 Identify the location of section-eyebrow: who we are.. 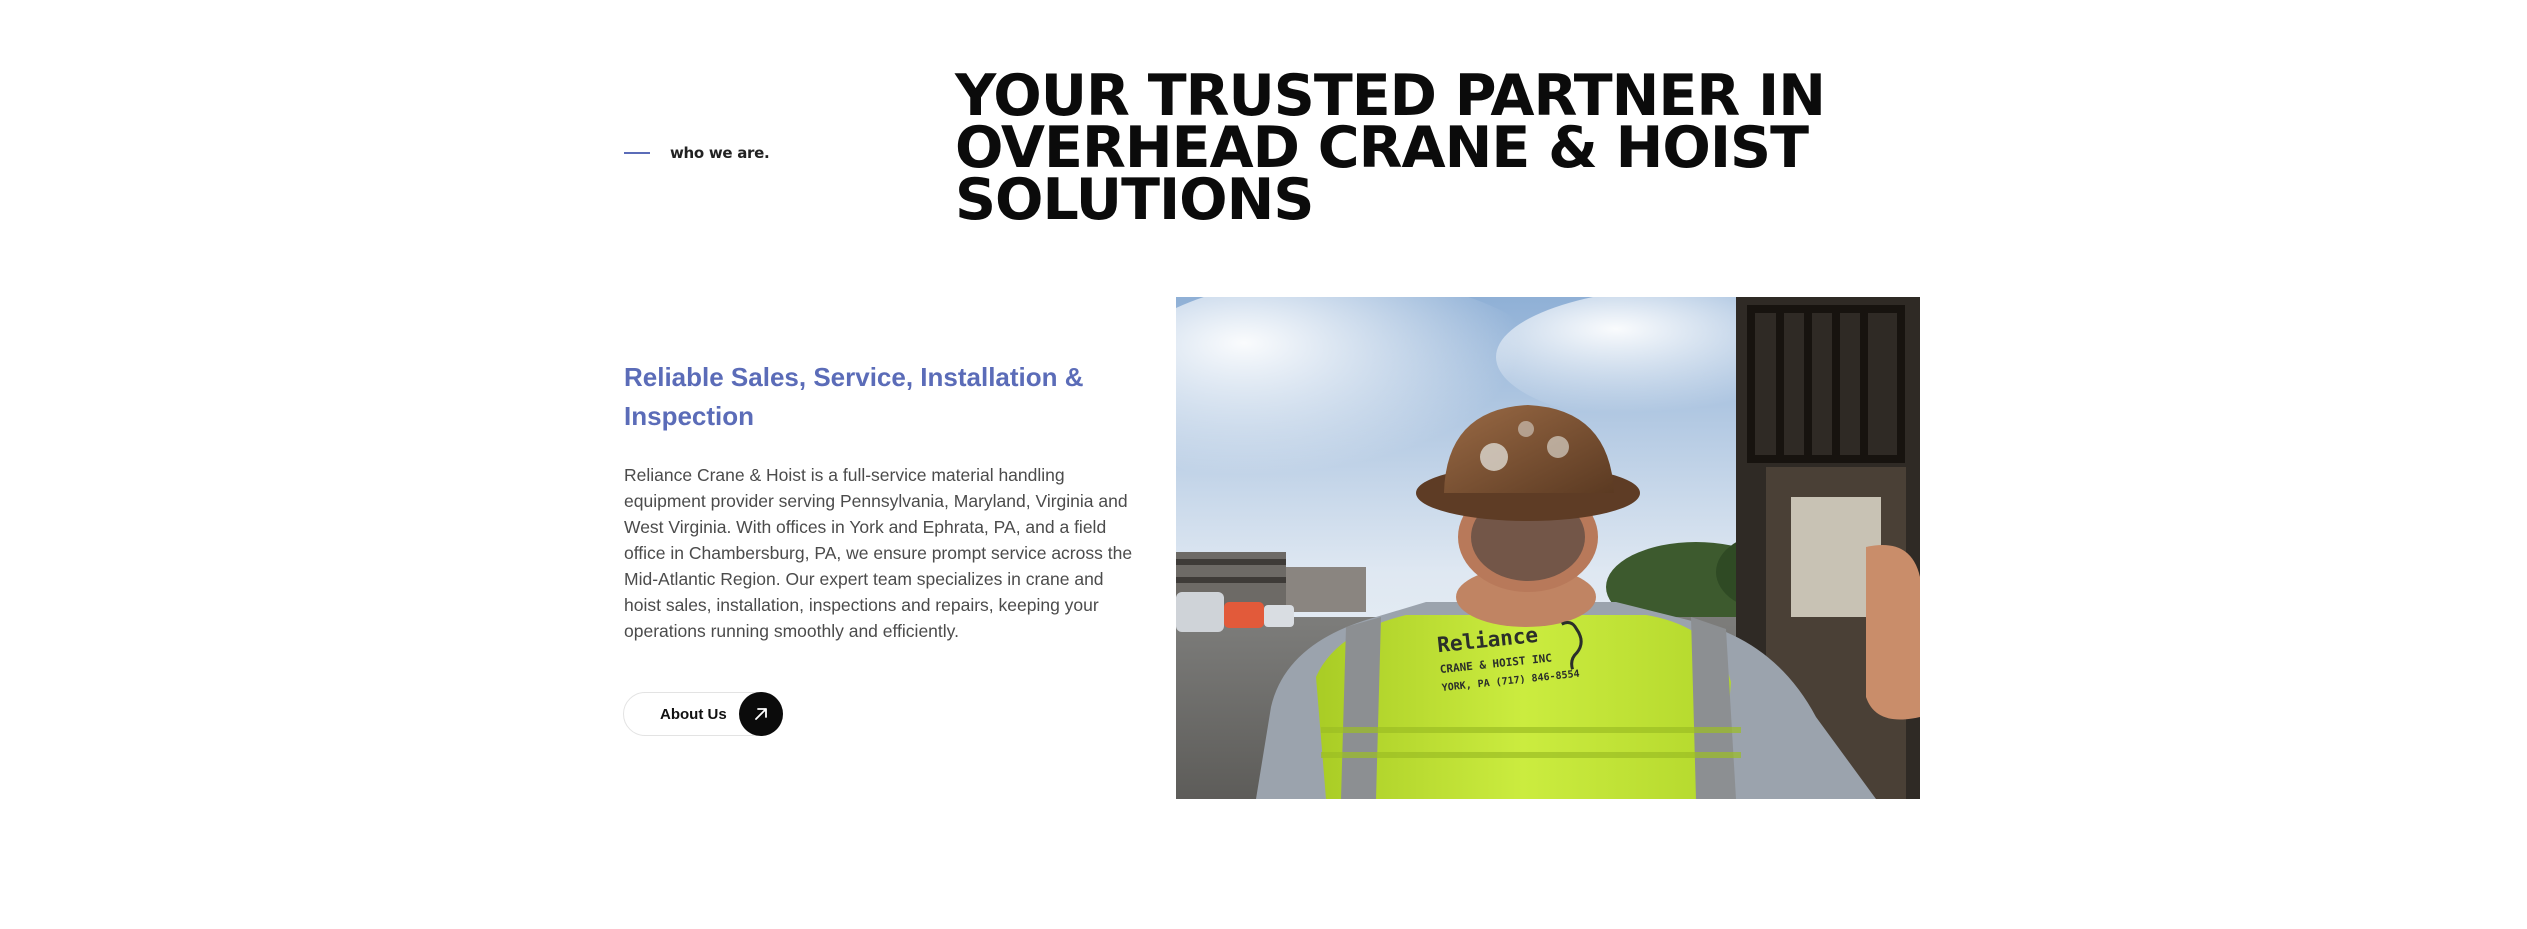
(697, 153).